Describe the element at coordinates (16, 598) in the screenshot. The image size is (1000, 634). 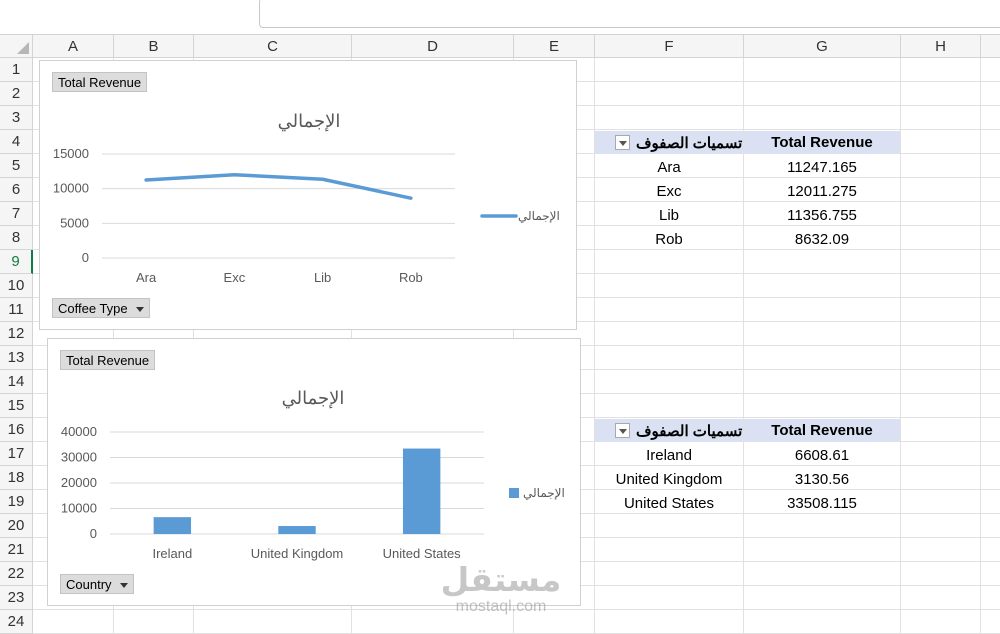
I see `row-header-23: 23` at that location.